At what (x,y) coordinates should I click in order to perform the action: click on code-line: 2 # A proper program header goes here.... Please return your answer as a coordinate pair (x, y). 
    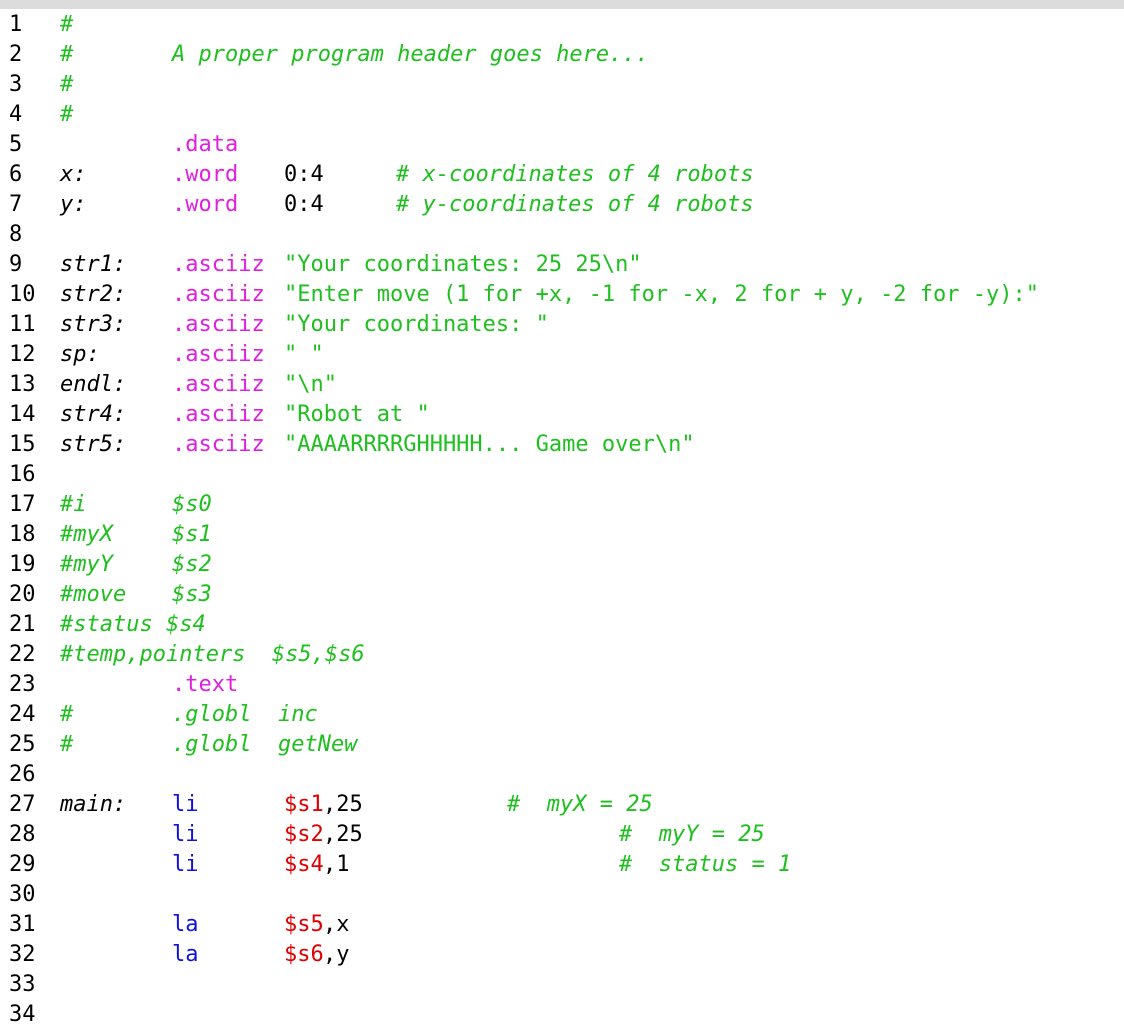
    Looking at the image, I should click on (562, 55).